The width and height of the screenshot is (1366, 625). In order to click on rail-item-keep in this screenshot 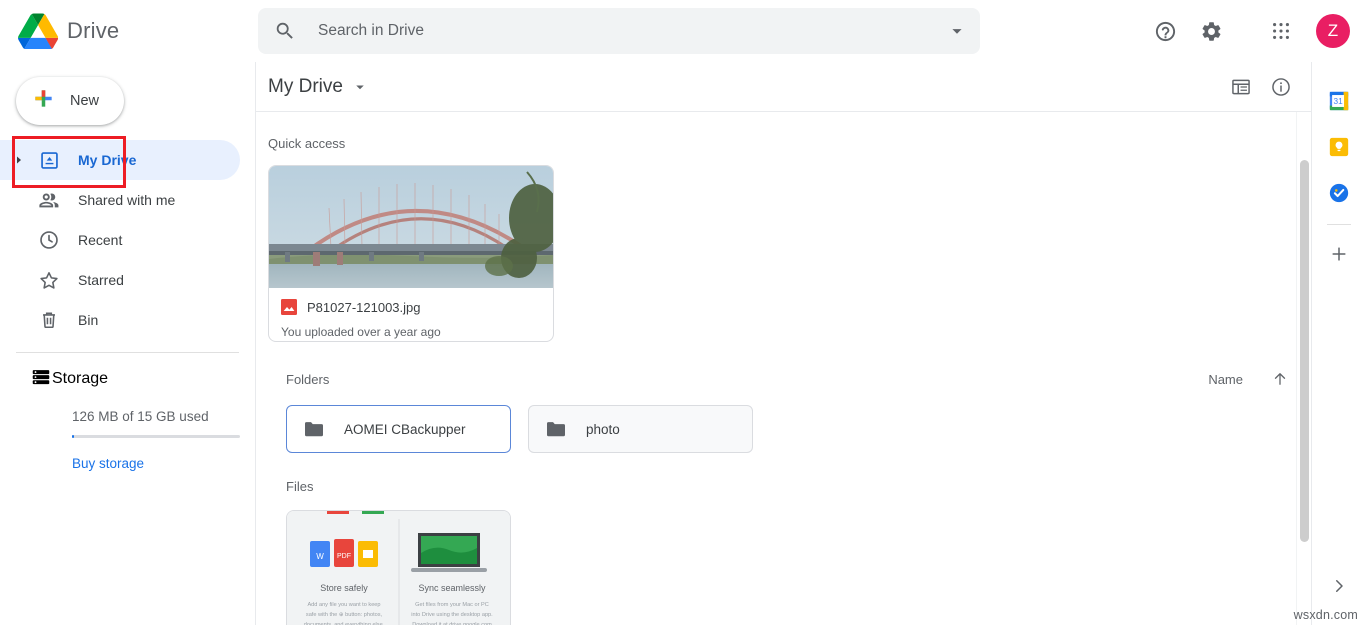, I will do `click(1339, 147)`.